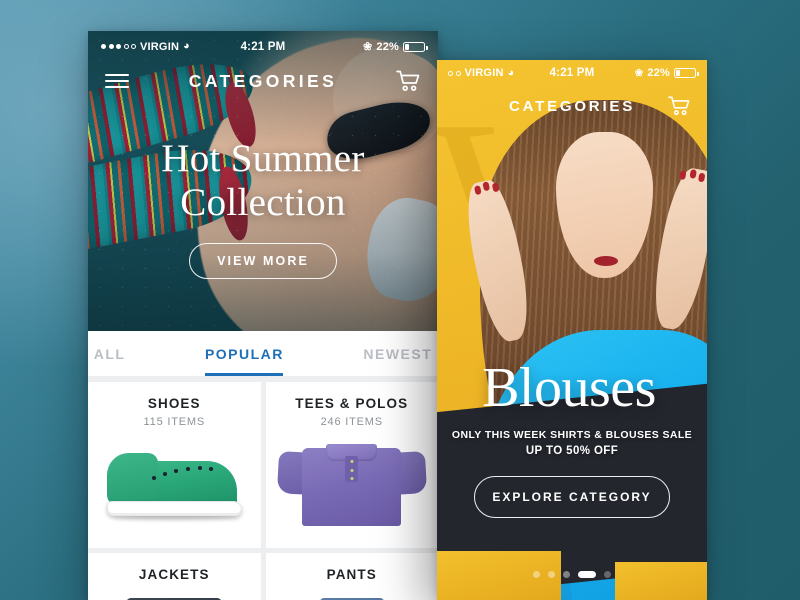 The height and width of the screenshot is (600, 800). I want to click on tab-all: ALL, so click(126, 353).